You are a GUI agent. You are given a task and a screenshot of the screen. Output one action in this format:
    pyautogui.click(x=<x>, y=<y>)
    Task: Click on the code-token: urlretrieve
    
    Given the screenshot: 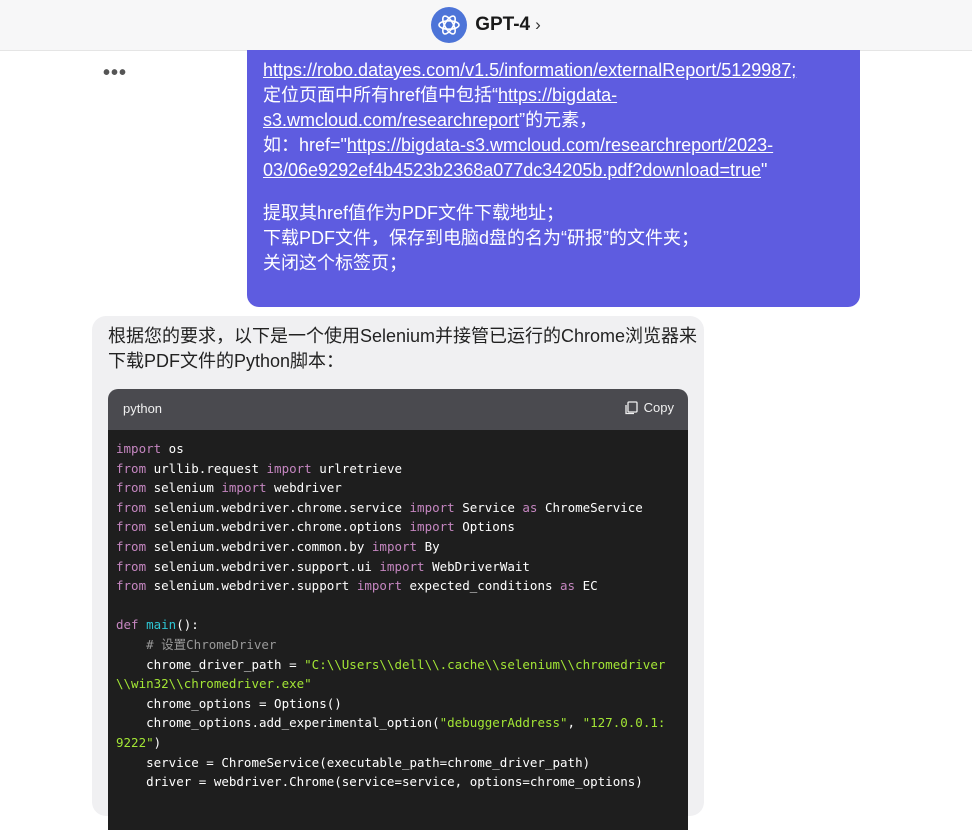 What is the action you would take?
    pyautogui.click(x=356, y=468)
    